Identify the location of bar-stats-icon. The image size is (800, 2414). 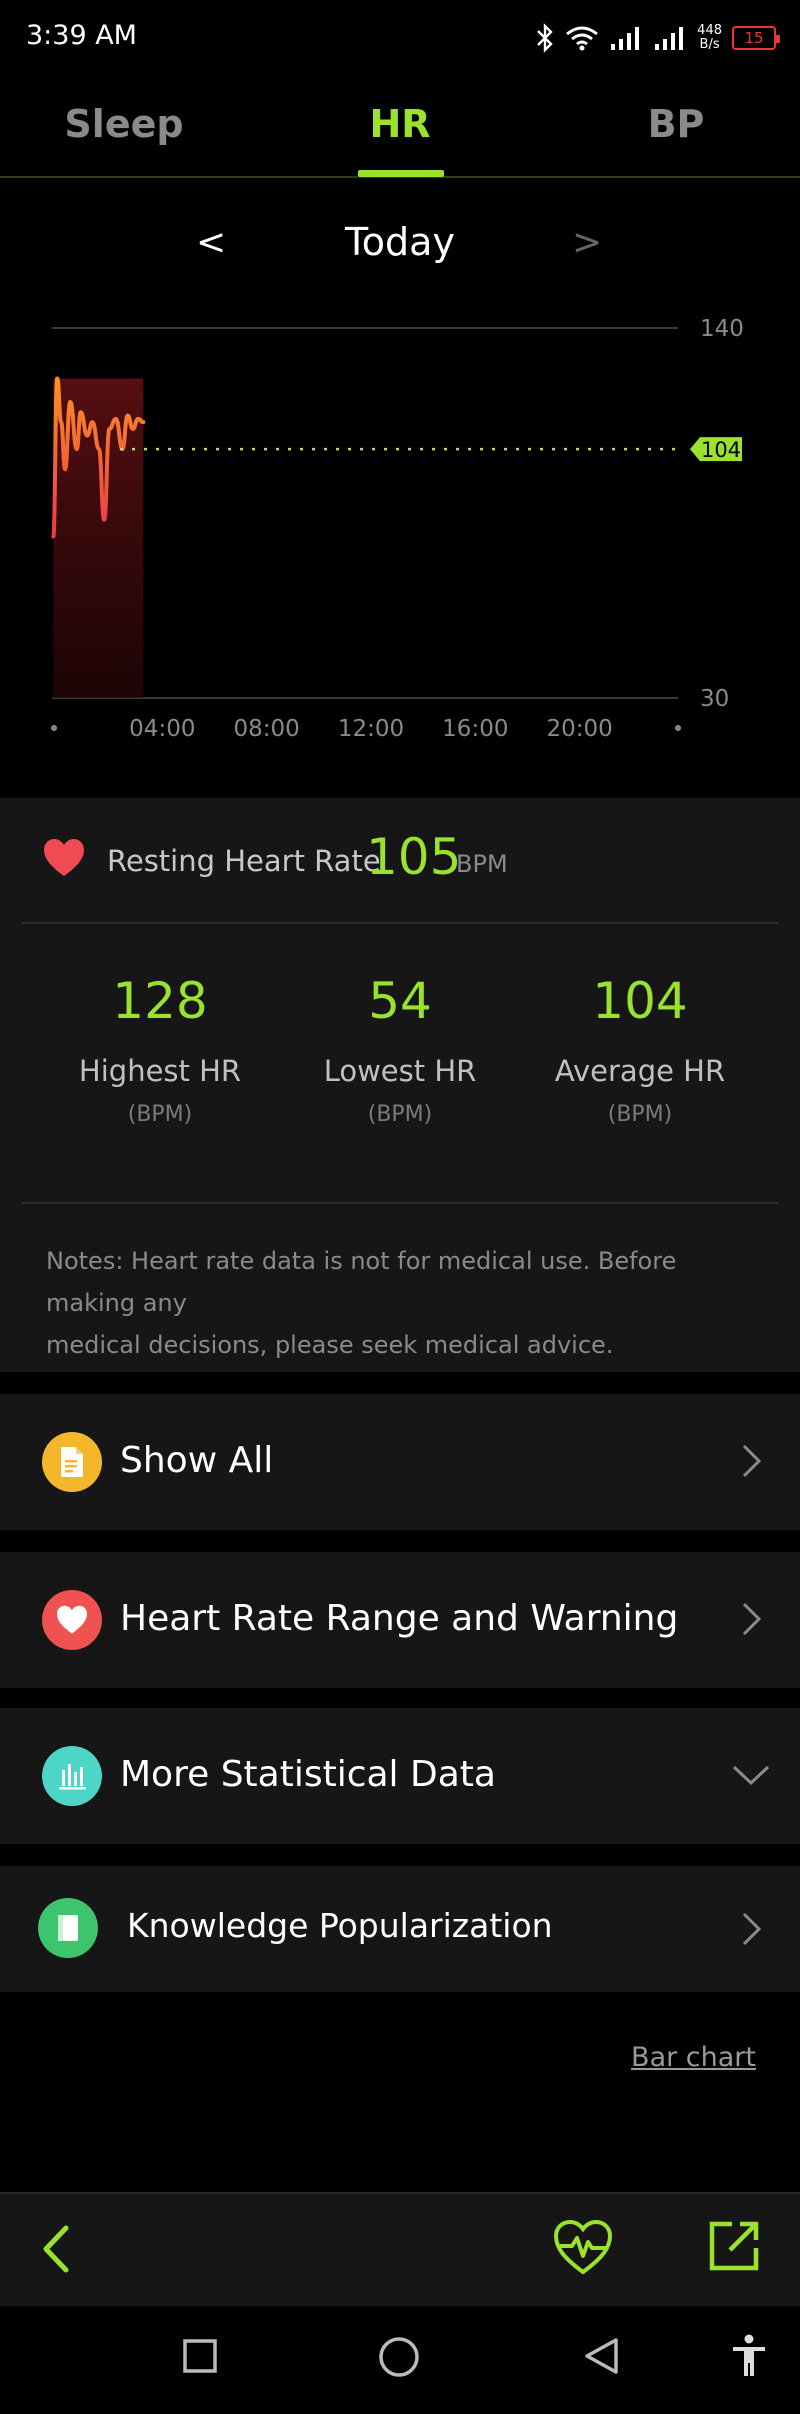
(72, 1776).